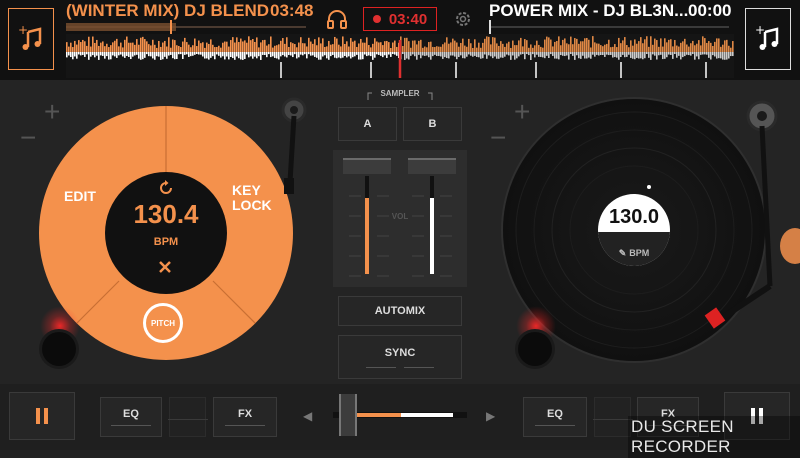 The width and height of the screenshot is (800, 458). What do you see at coordinates (187, 417) in the screenshot?
I see `left-loop-button` at bounding box center [187, 417].